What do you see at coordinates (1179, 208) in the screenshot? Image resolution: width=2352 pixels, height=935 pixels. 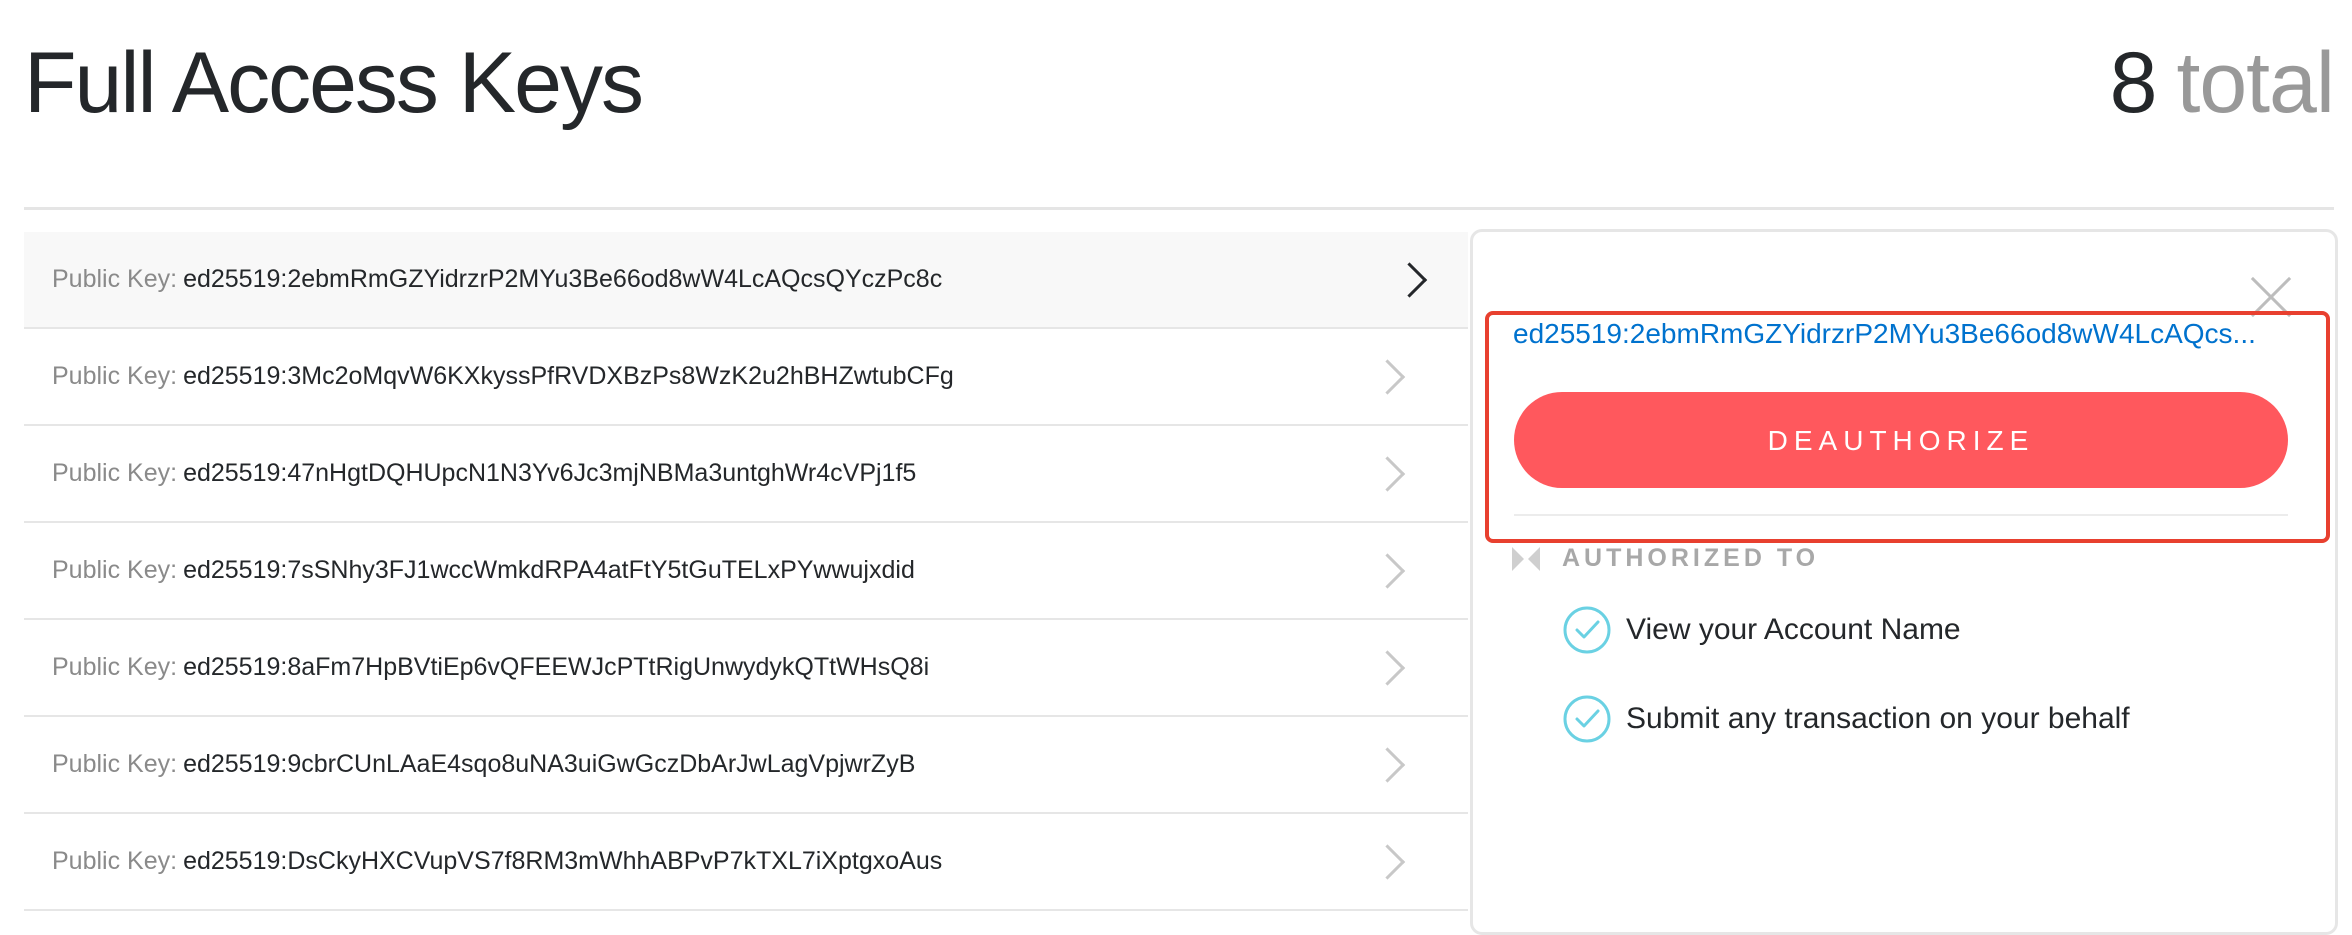 I see `header-divider` at bounding box center [1179, 208].